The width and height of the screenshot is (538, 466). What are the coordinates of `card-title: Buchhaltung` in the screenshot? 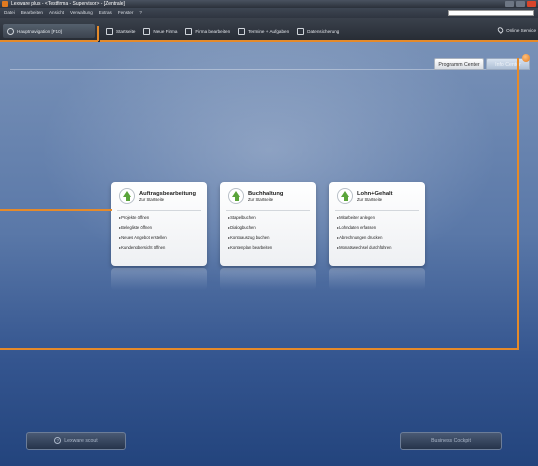 It's located at (266, 193).